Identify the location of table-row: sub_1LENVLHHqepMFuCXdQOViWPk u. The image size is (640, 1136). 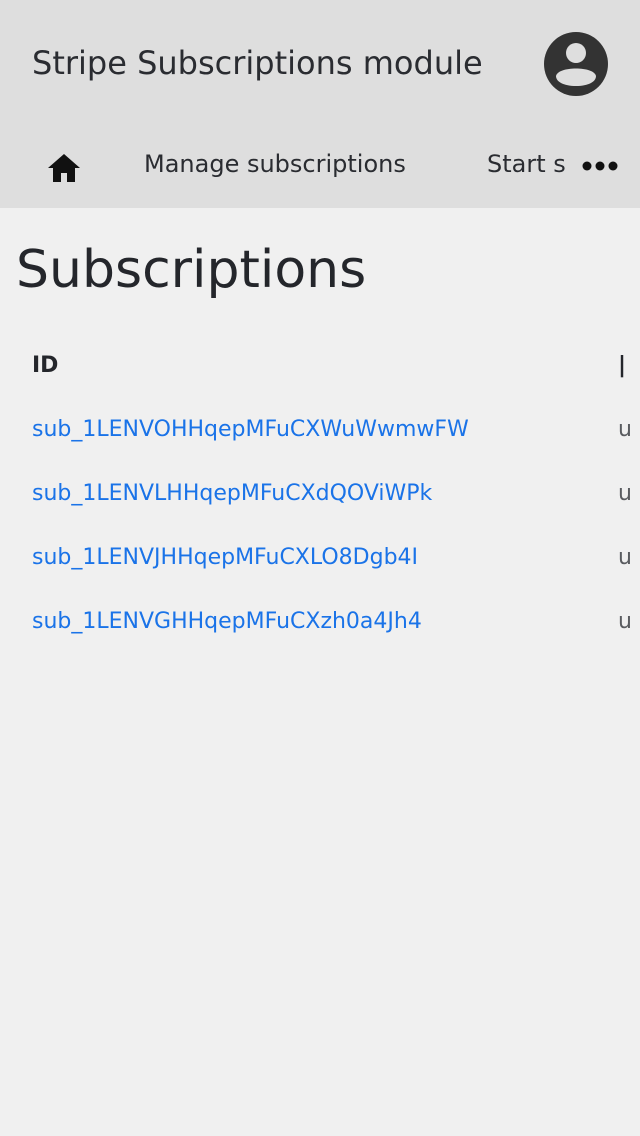
(320, 494).